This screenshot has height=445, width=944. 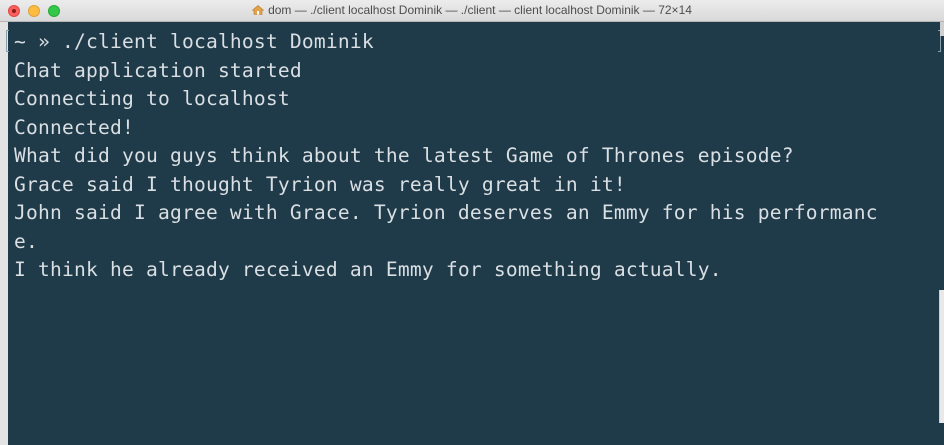 I want to click on home-icon, so click(x=258, y=10).